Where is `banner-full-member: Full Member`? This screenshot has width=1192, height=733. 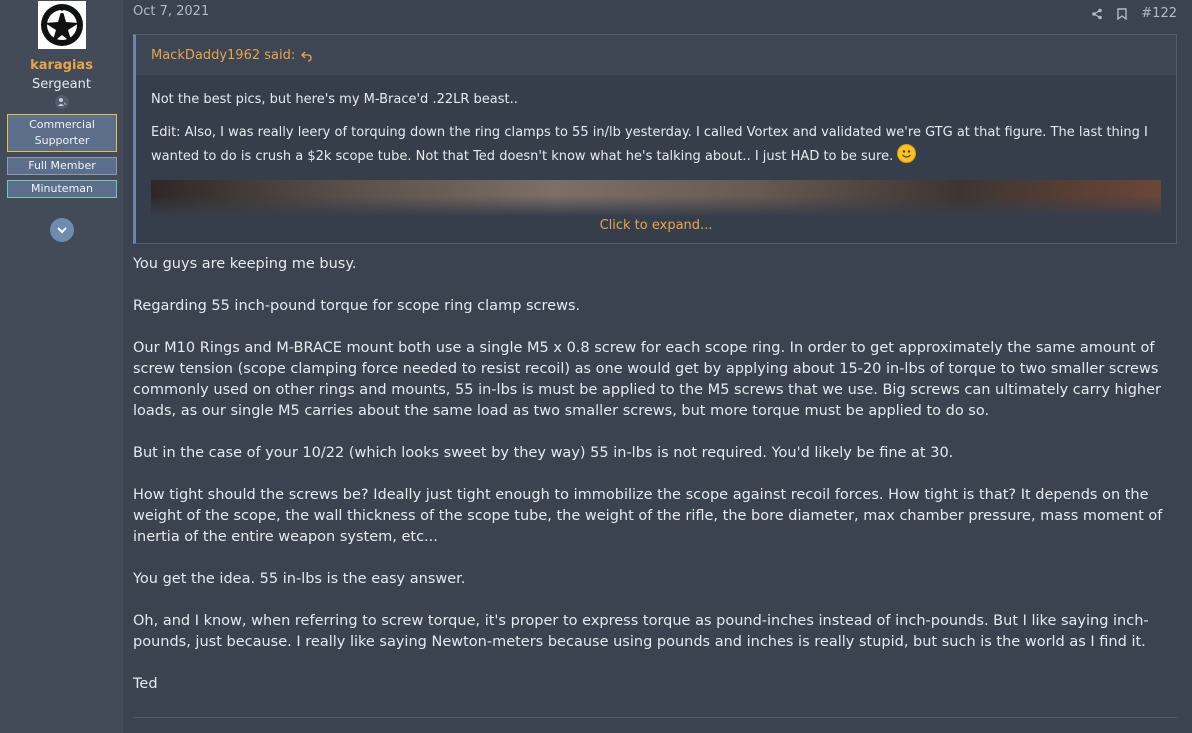 banner-full-member: Full Member is located at coordinates (62, 166).